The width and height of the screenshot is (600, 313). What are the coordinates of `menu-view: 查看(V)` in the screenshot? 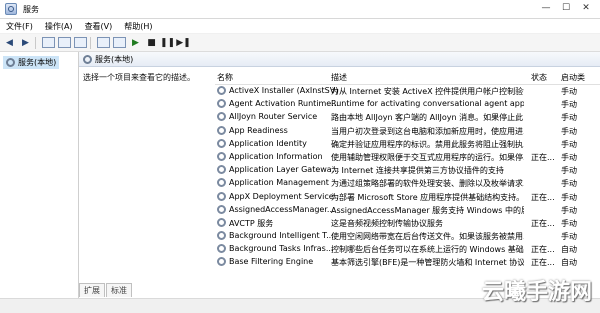 It's located at (99, 26).